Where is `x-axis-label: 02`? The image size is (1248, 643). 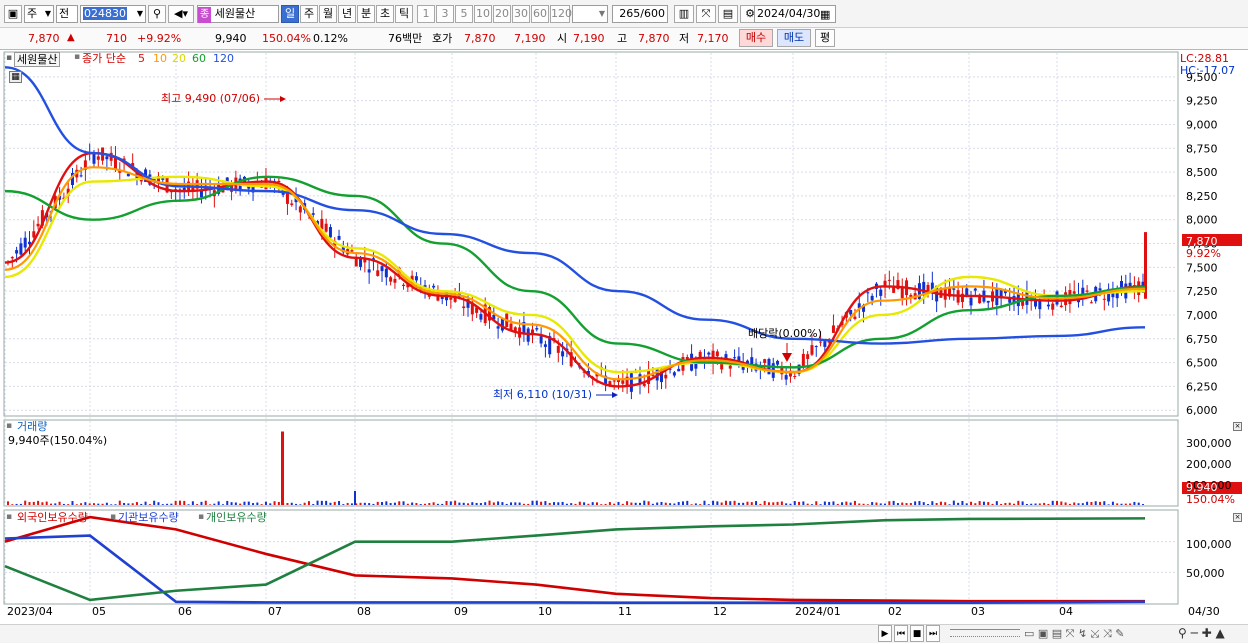 x-axis-label: 02 is located at coordinates (895, 611).